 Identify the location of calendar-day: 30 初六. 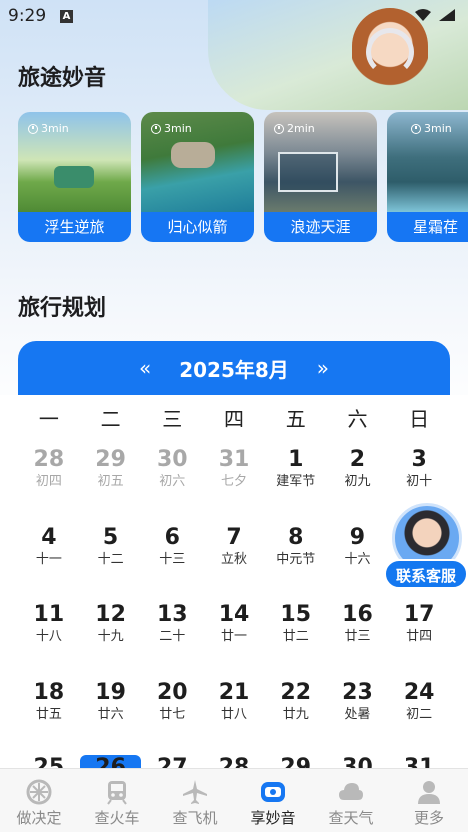
(172, 469).